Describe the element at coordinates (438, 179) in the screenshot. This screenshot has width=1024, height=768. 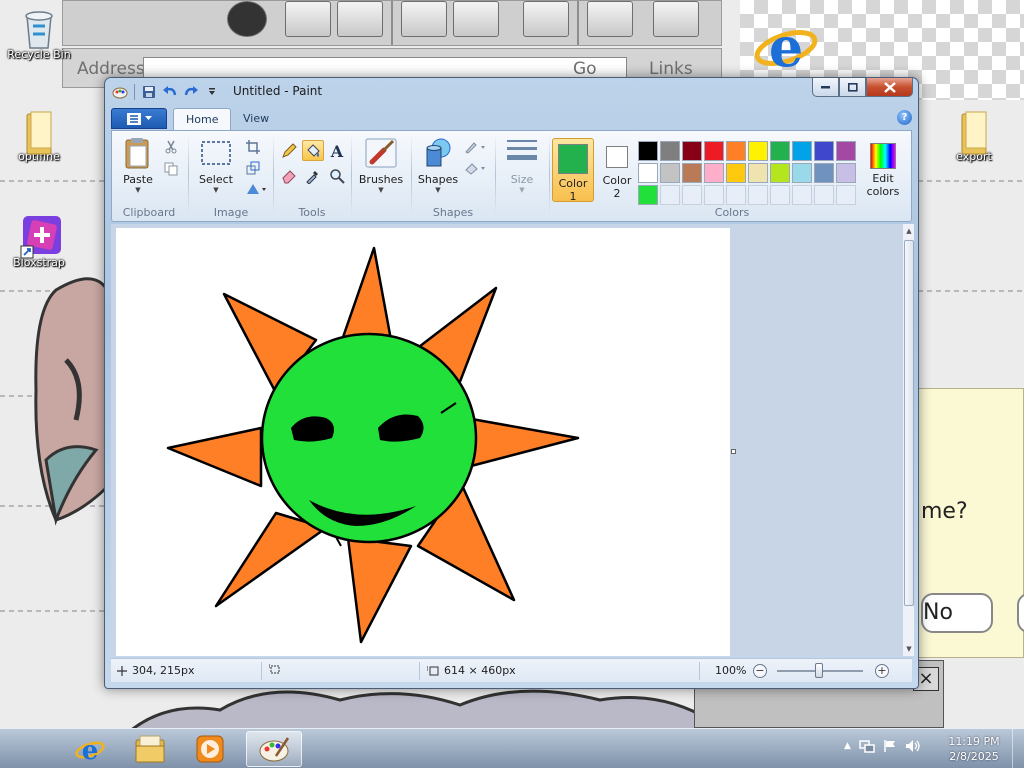
I see `shapes-label: Shapes` at that location.